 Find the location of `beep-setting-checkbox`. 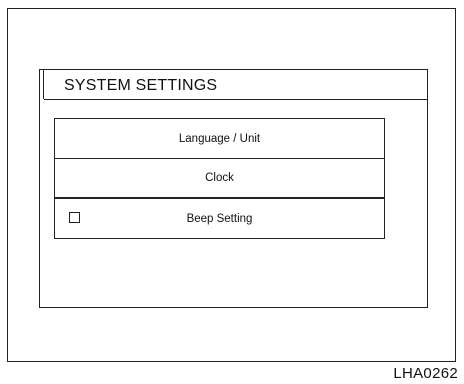

beep-setting-checkbox is located at coordinates (74, 217).